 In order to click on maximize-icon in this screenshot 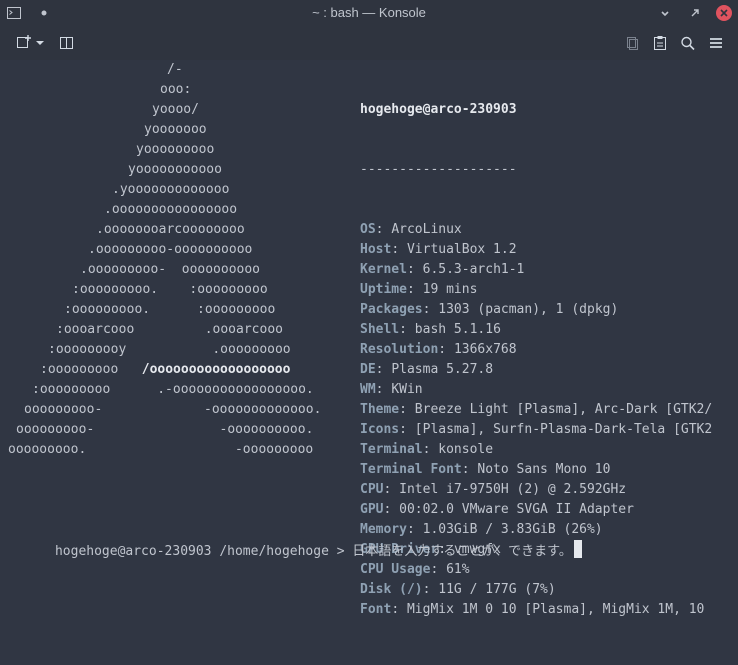, I will do `click(695, 13)`.